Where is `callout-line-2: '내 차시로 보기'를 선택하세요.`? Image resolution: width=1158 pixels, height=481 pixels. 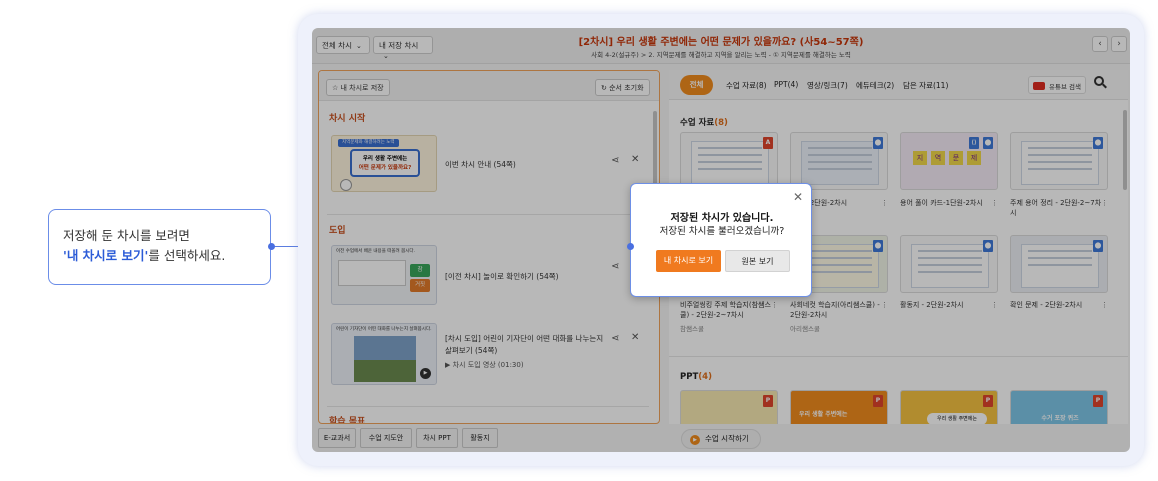
callout-line-2: '내 차시로 보기'를 선택하세요. is located at coordinates (159, 256).